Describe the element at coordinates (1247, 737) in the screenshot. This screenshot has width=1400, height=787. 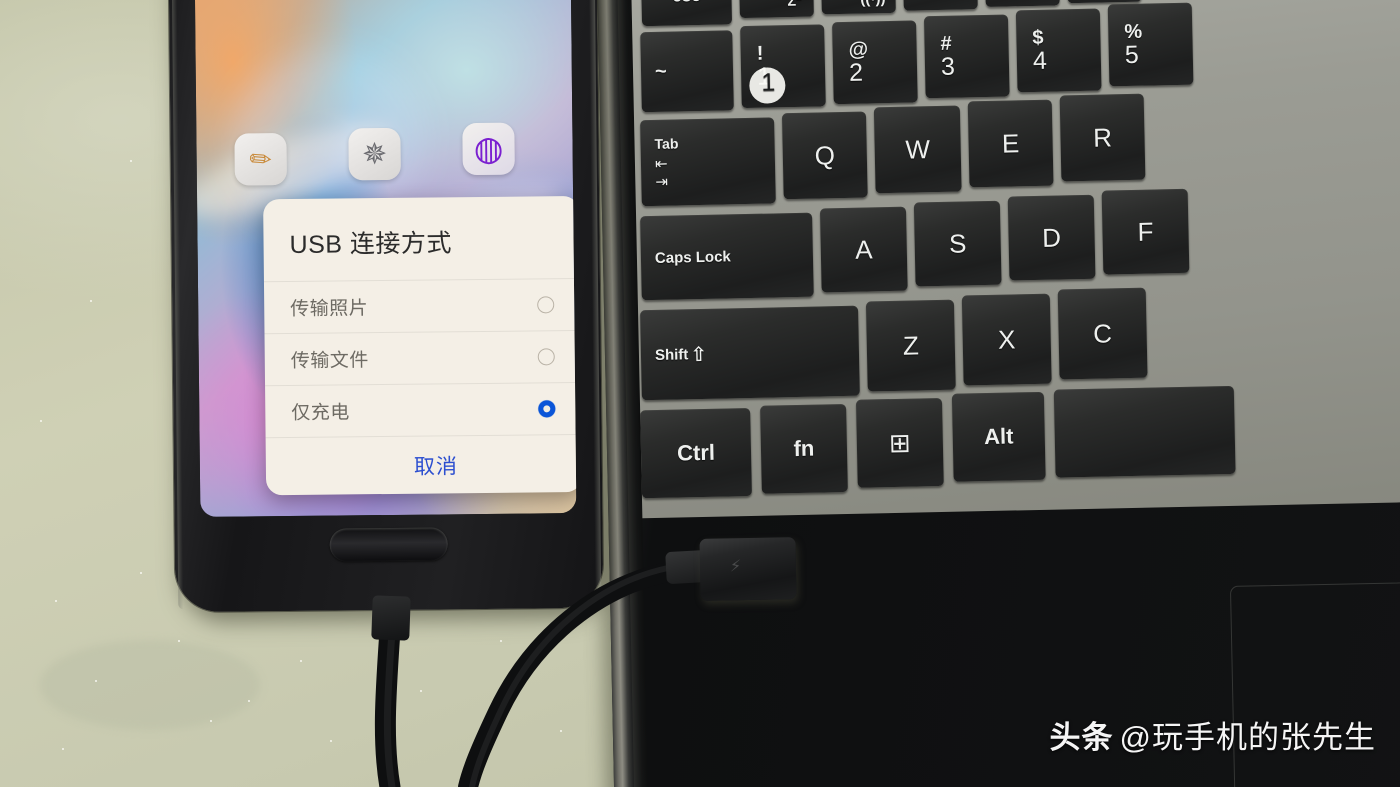
I see `watermark-handle: @玩手机的张先生` at that location.